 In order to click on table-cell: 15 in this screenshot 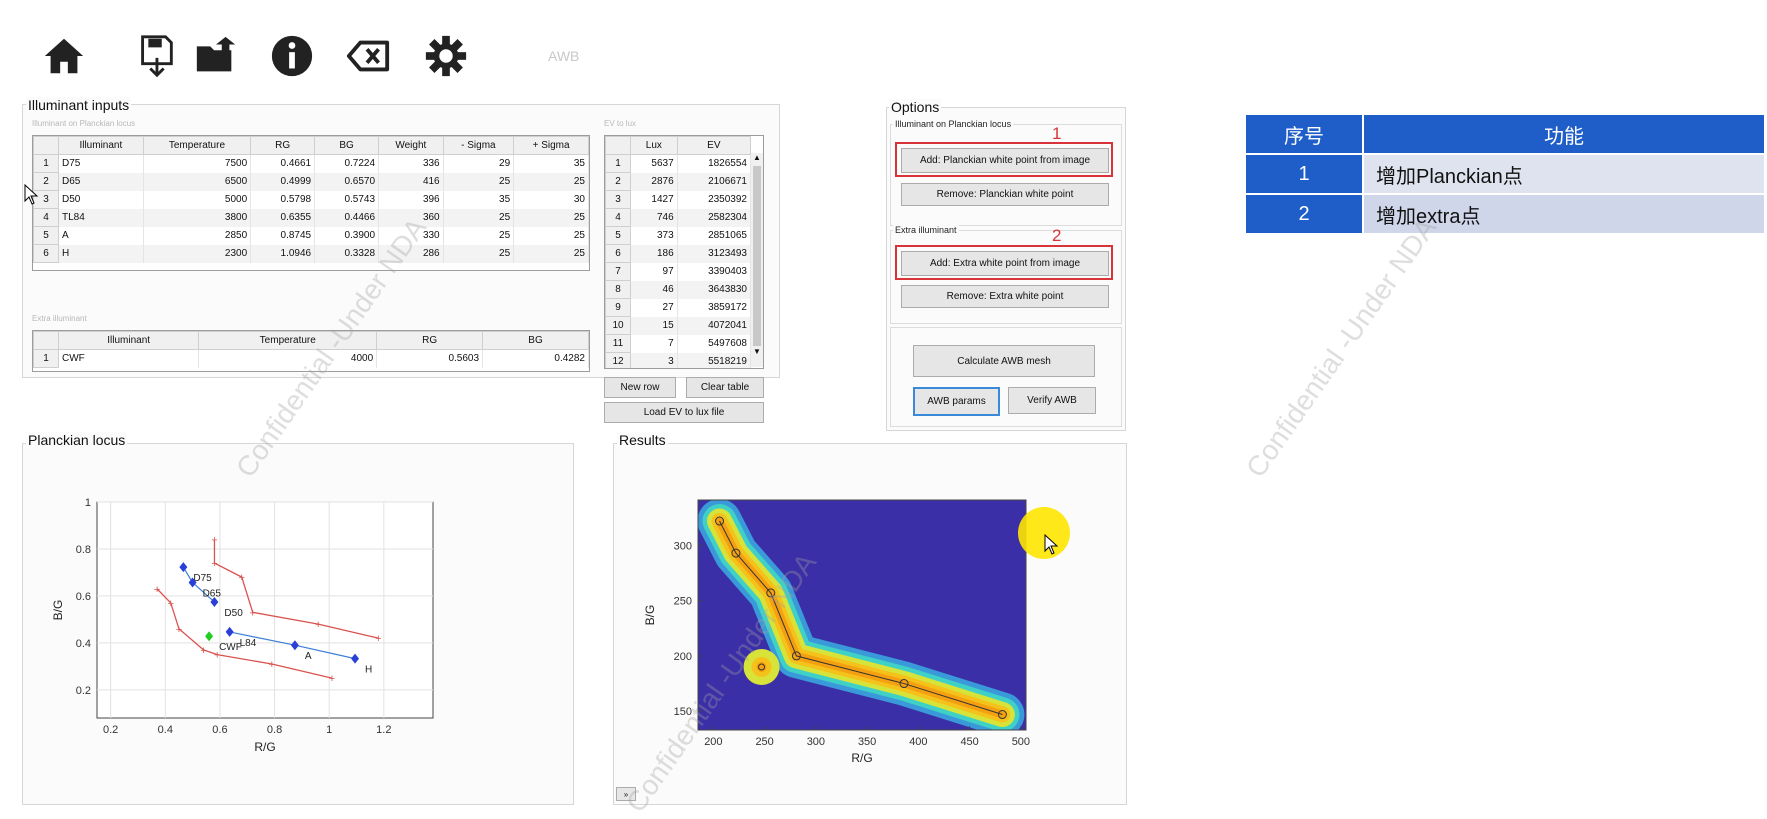, I will do `click(654, 325)`.